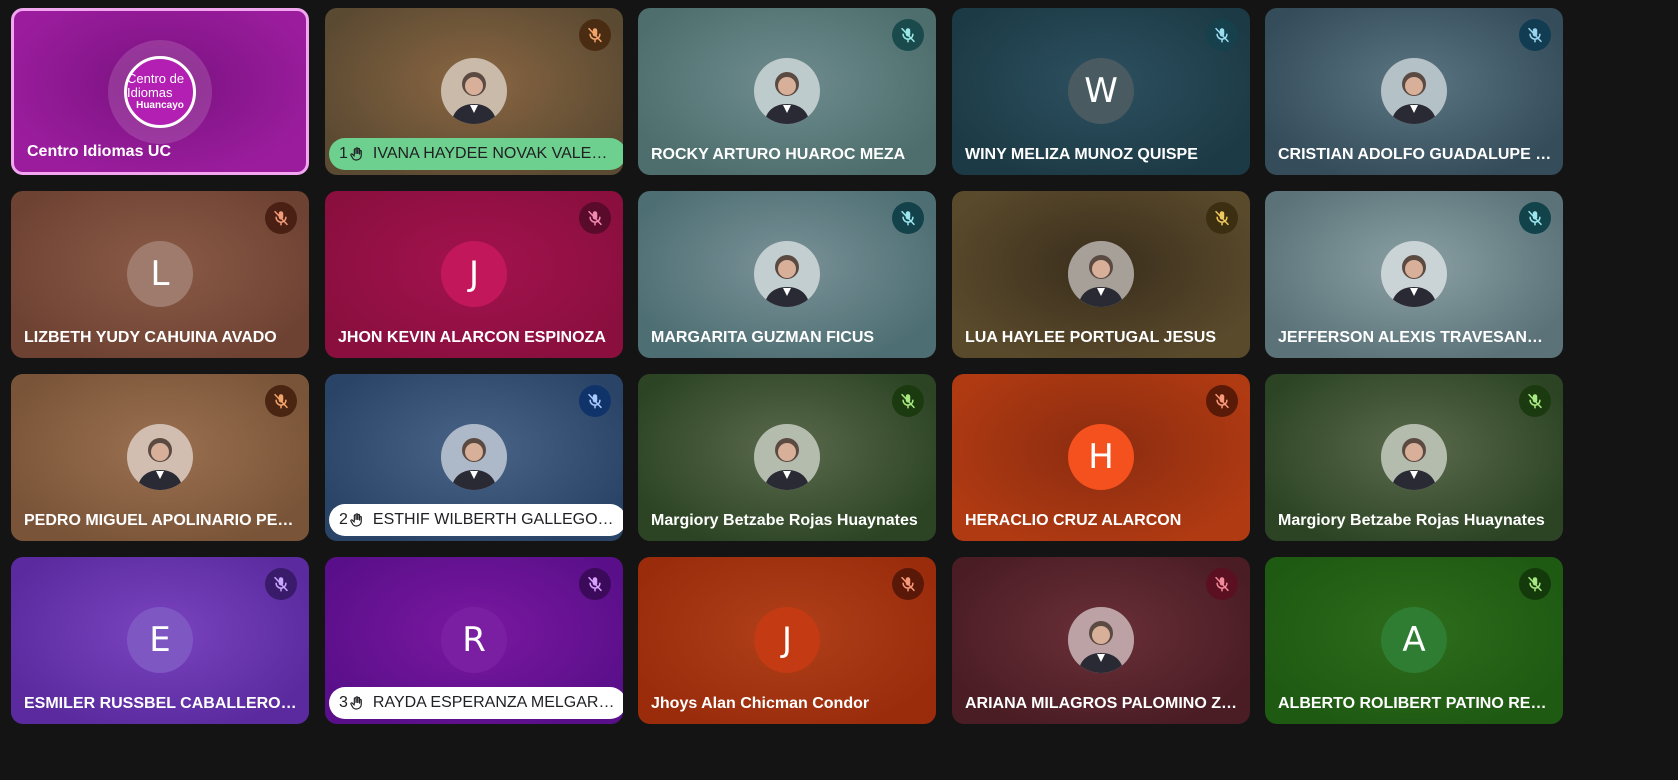  I want to click on avatar-initial: R, so click(474, 640).